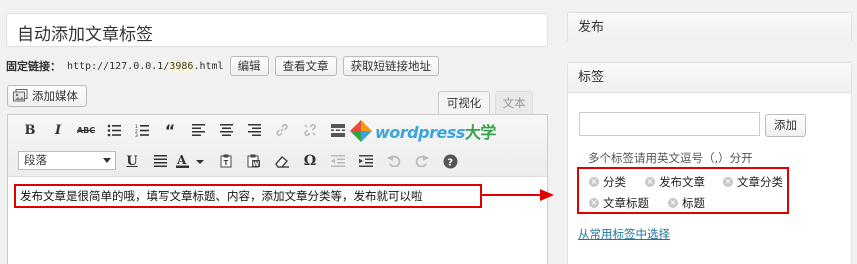 The height and width of the screenshot is (264, 857). I want to click on align-right-button, so click(254, 130).